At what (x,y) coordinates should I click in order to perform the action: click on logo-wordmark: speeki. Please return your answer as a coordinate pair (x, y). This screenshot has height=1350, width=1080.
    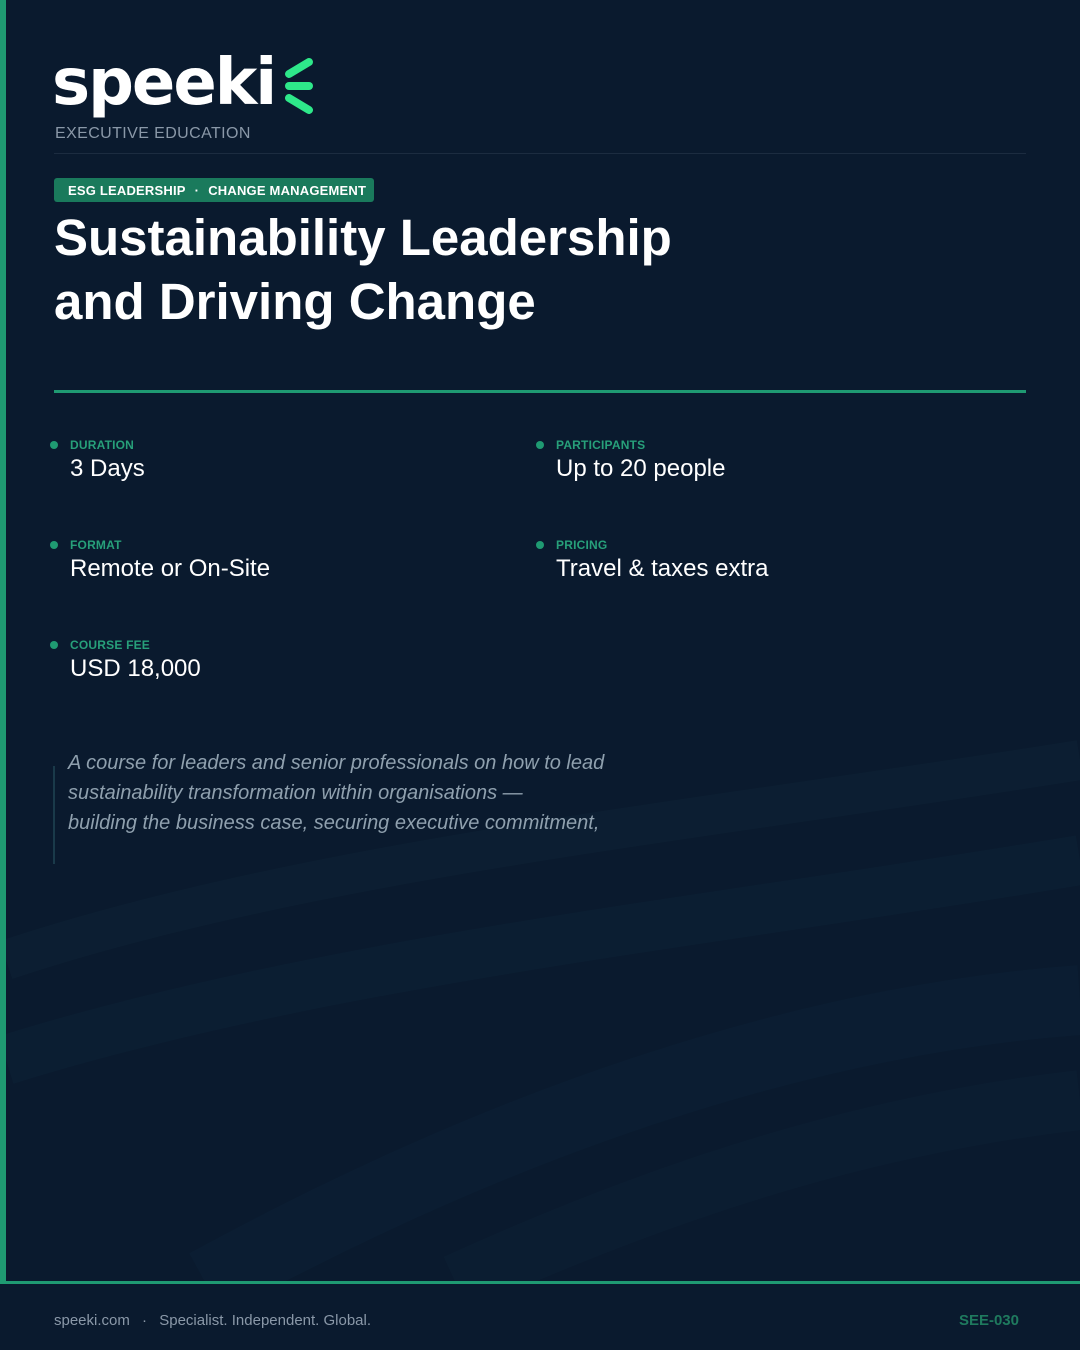
    Looking at the image, I should click on (164, 83).